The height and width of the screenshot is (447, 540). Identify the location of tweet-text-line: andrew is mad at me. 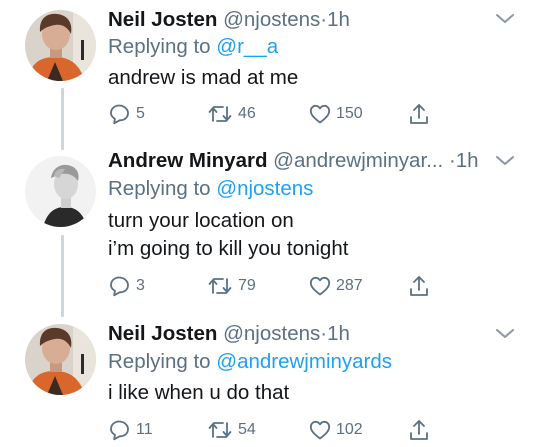
(203, 77).